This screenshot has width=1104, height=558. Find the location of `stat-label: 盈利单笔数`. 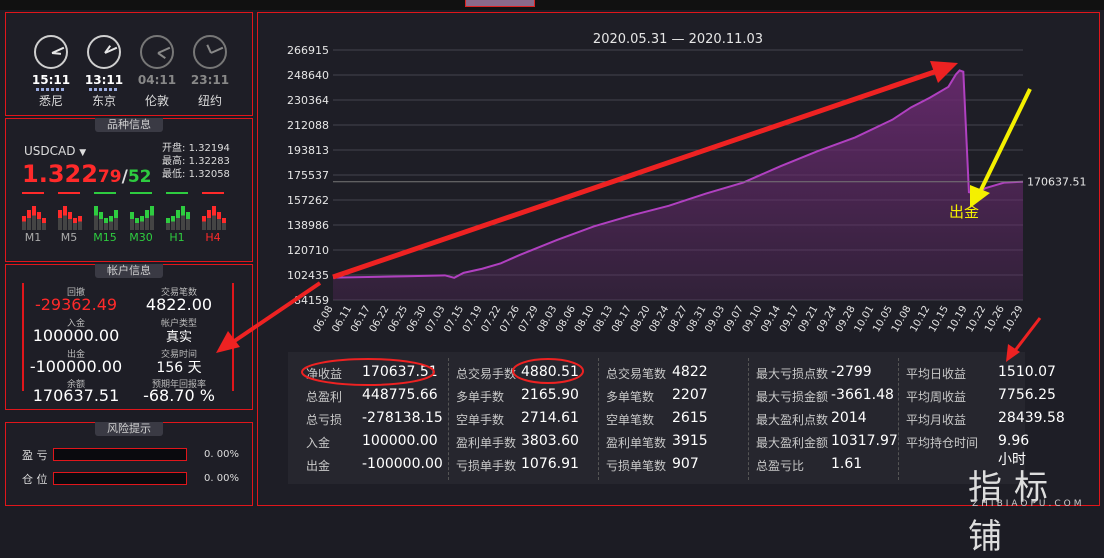

stat-label: 盈利单笔数 is located at coordinates (636, 443).